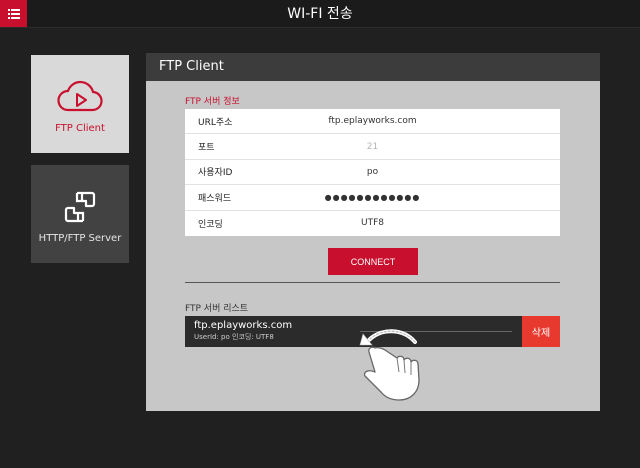  What do you see at coordinates (389, 365) in the screenshot?
I see `swipe-gesture-icon` at bounding box center [389, 365].